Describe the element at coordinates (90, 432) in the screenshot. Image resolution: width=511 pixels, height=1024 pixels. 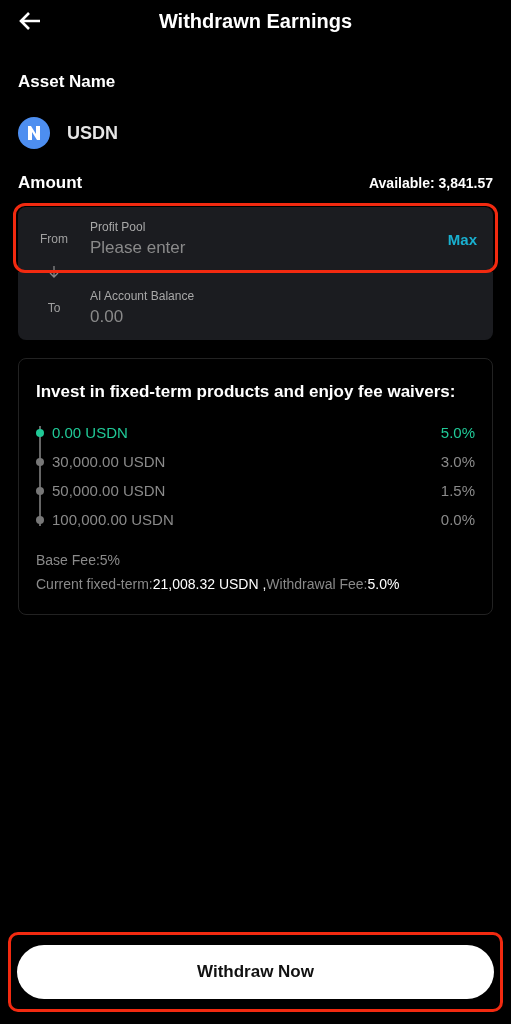
I see `tier-amount: 0.00 USDN` at that location.